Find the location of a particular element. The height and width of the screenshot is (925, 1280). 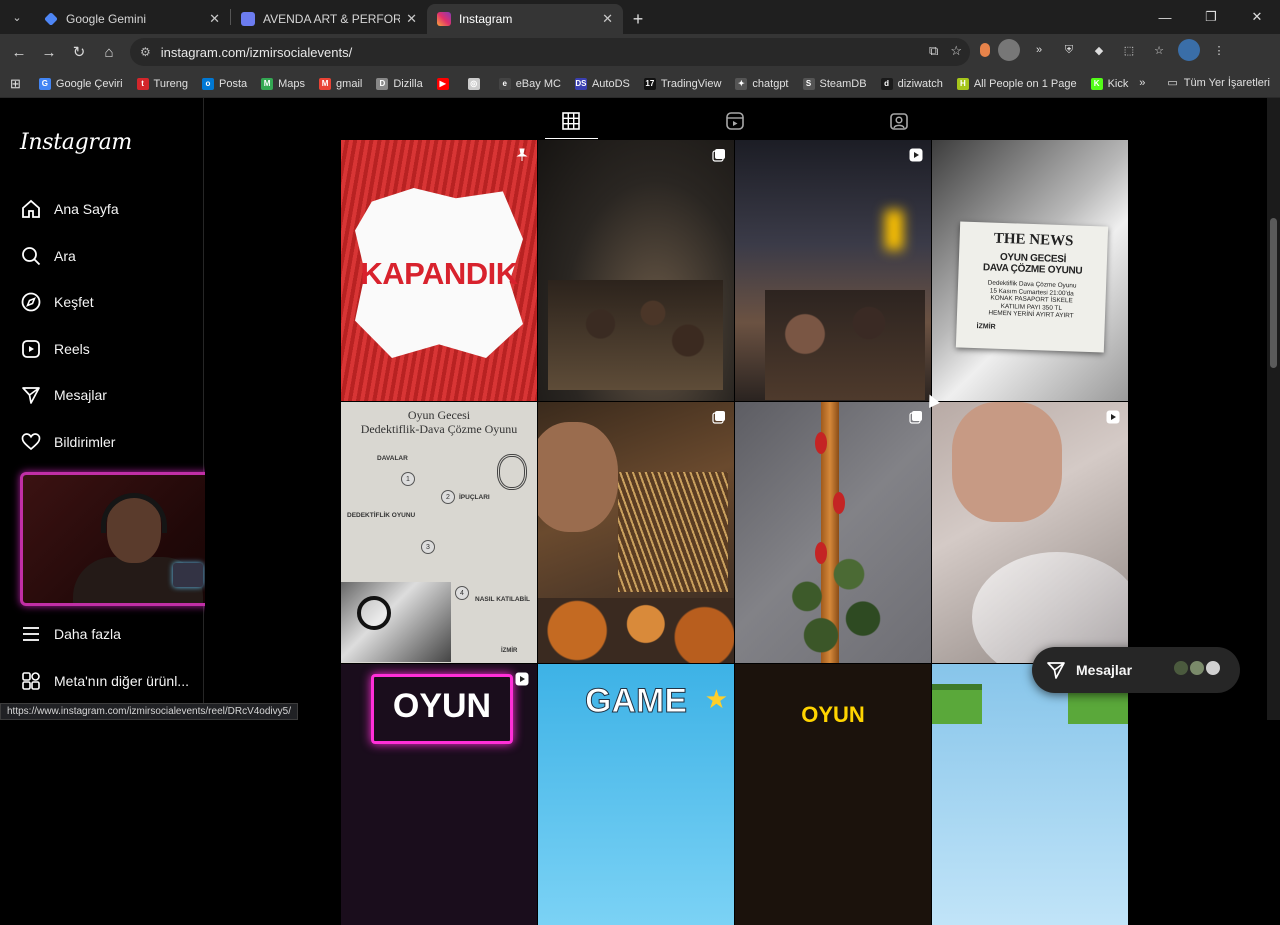

bookmark-favicon-icon: D is located at coordinates (382, 83).